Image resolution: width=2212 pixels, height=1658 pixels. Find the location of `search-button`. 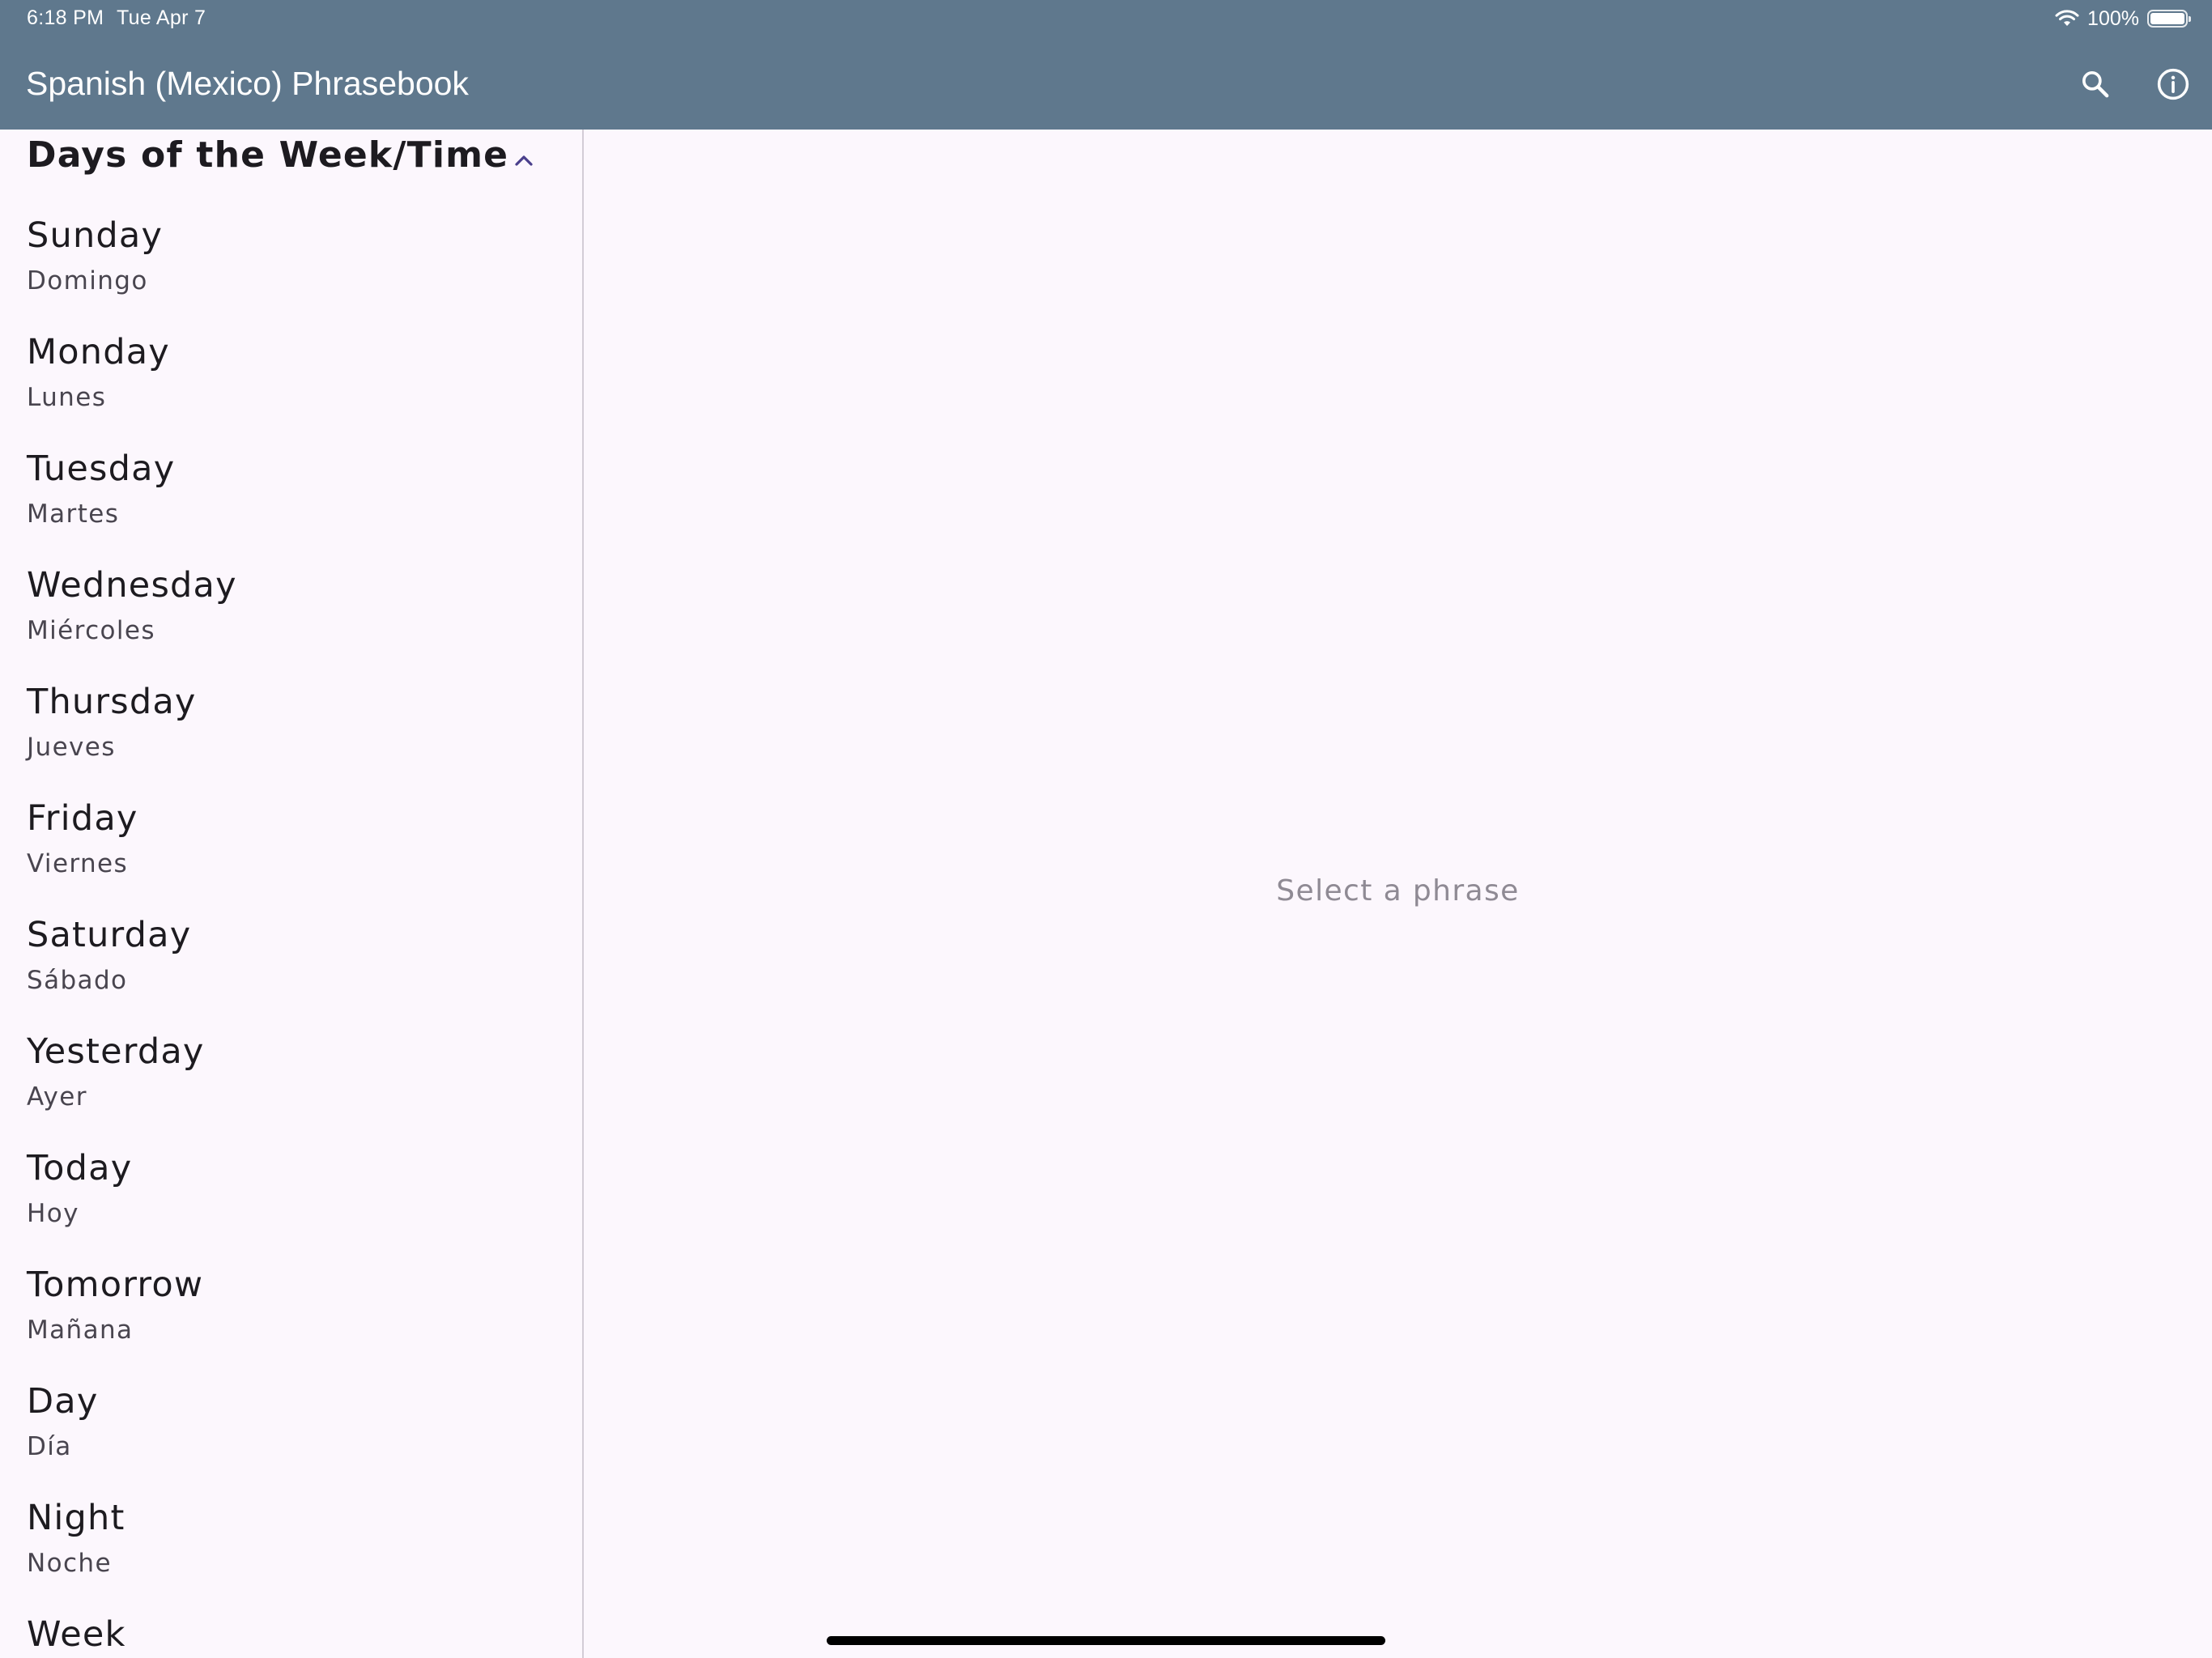

search-button is located at coordinates (2096, 84).